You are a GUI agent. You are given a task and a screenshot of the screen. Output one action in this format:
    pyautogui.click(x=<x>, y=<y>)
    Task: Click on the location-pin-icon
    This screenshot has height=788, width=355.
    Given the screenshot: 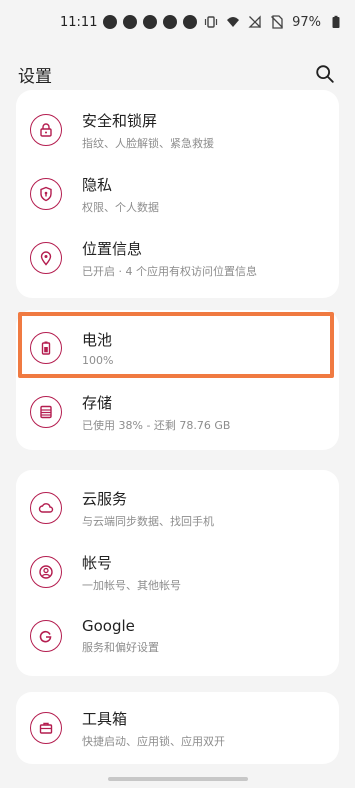 What is the action you would take?
    pyautogui.click(x=46, y=258)
    